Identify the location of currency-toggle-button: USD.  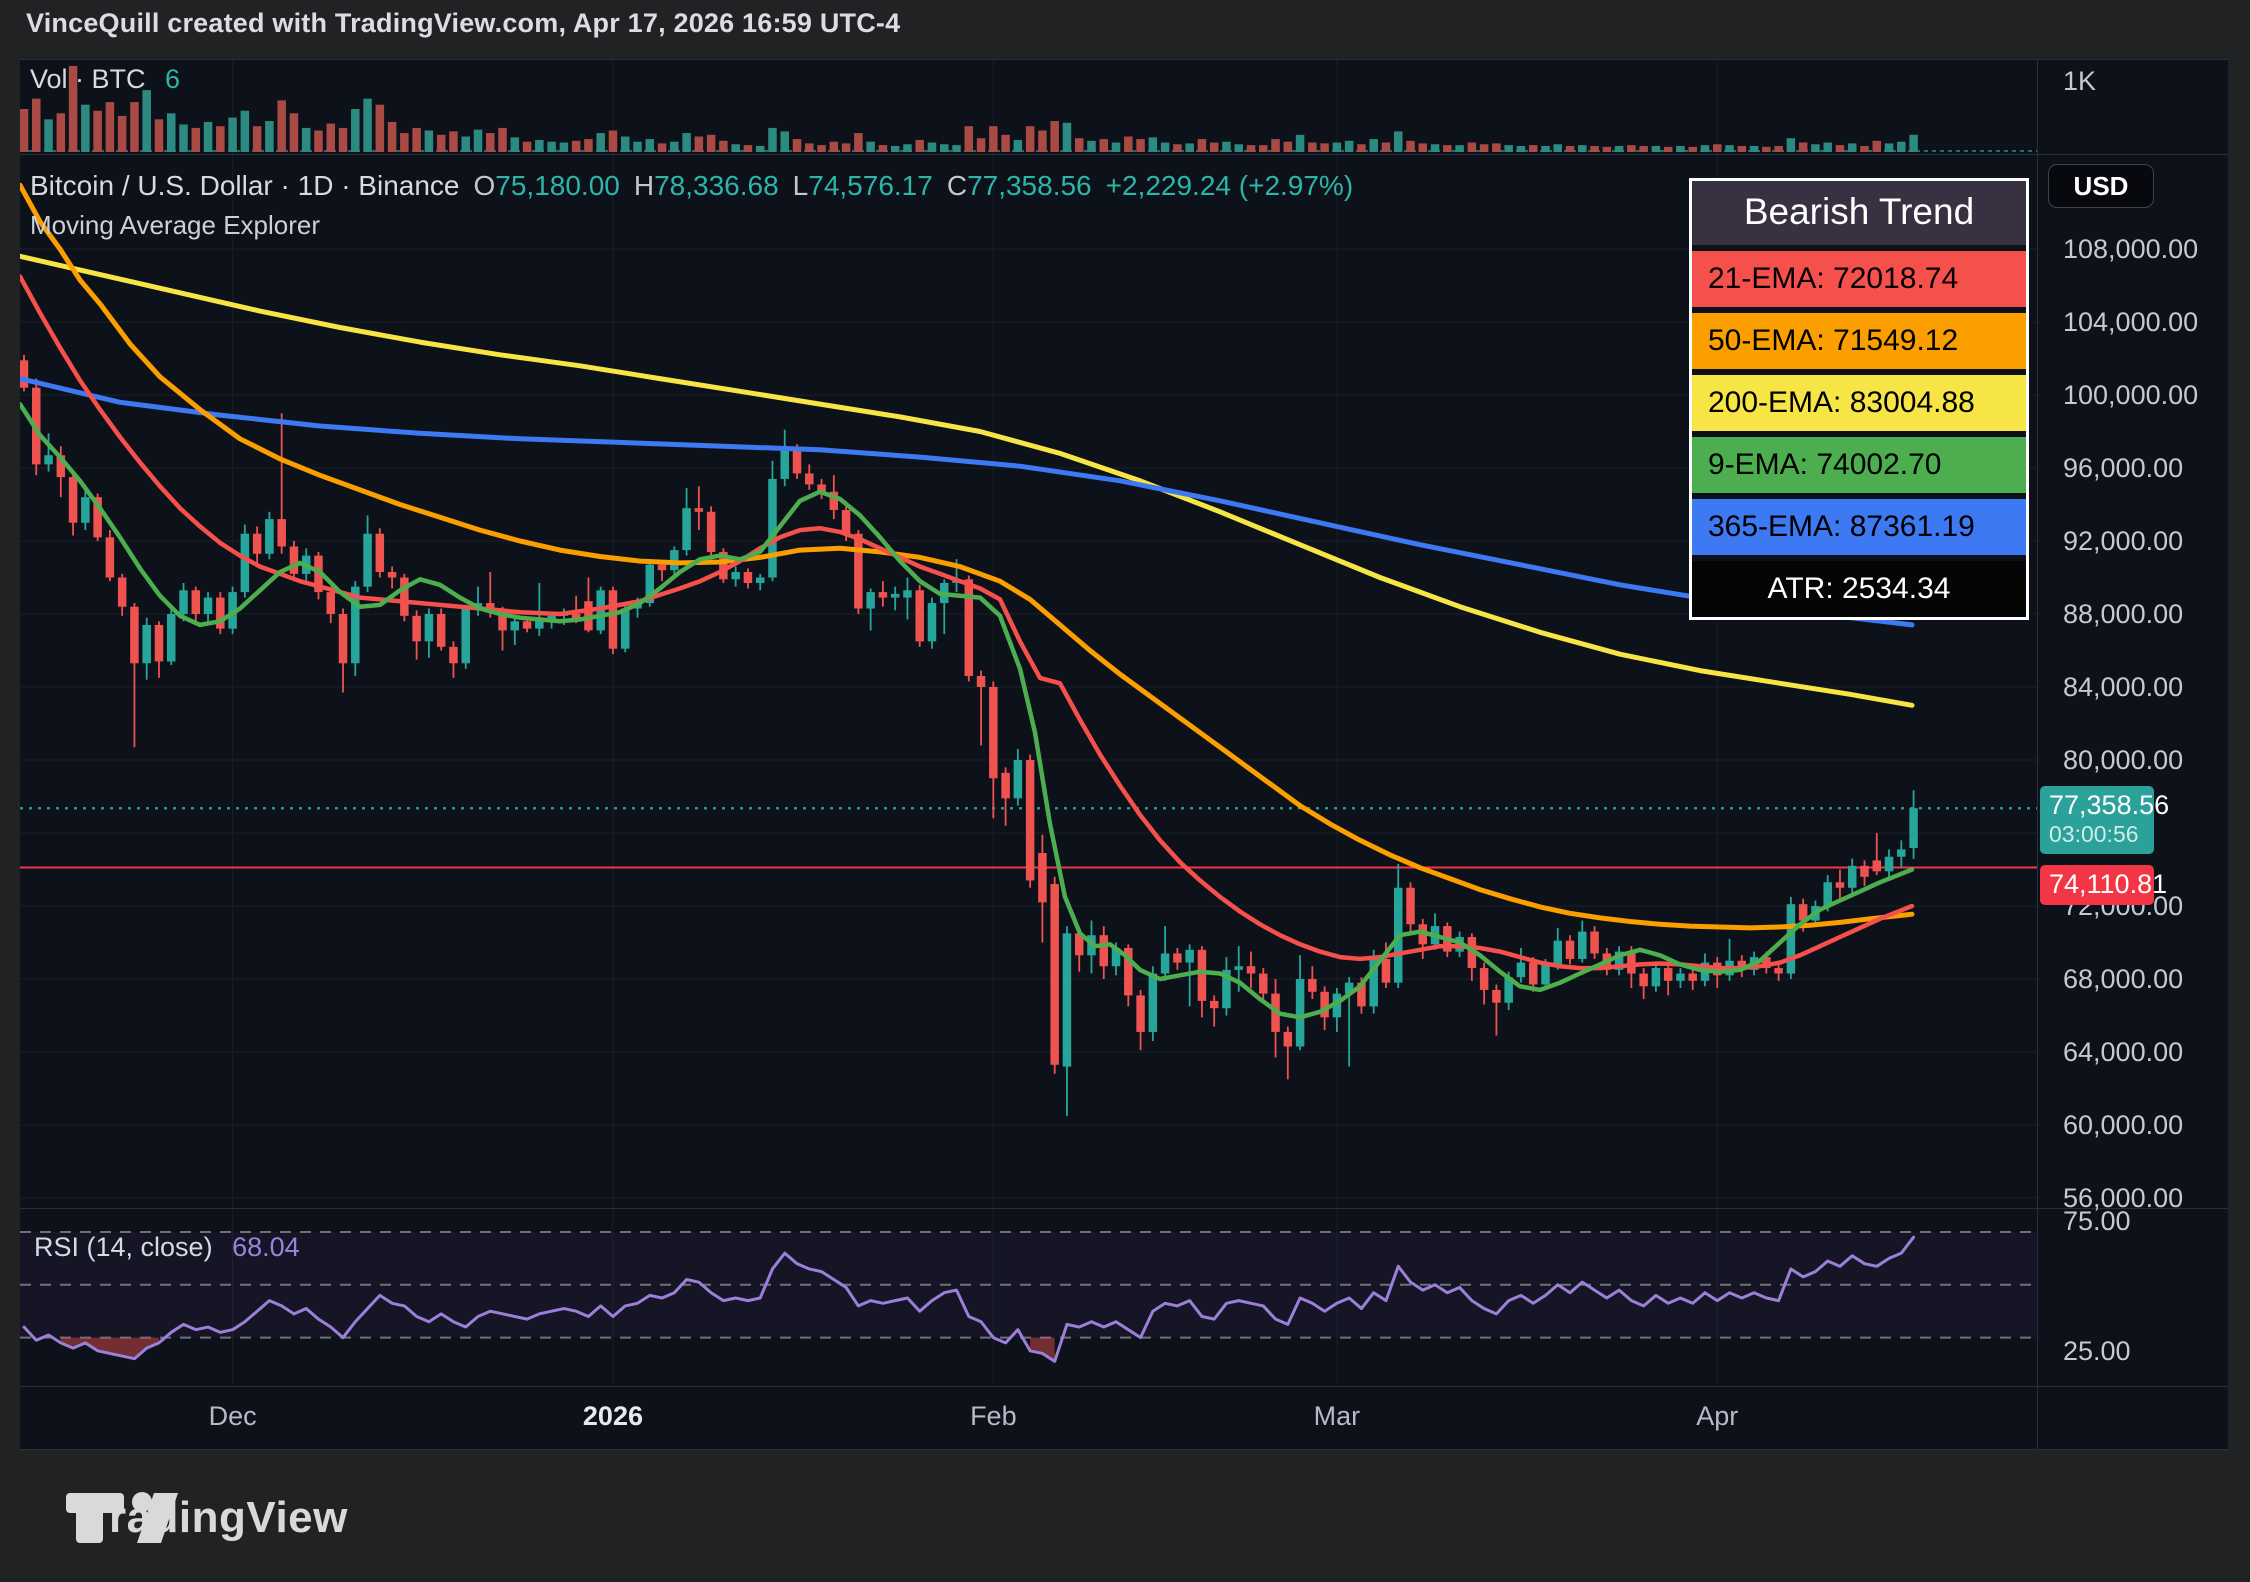
(2101, 186).